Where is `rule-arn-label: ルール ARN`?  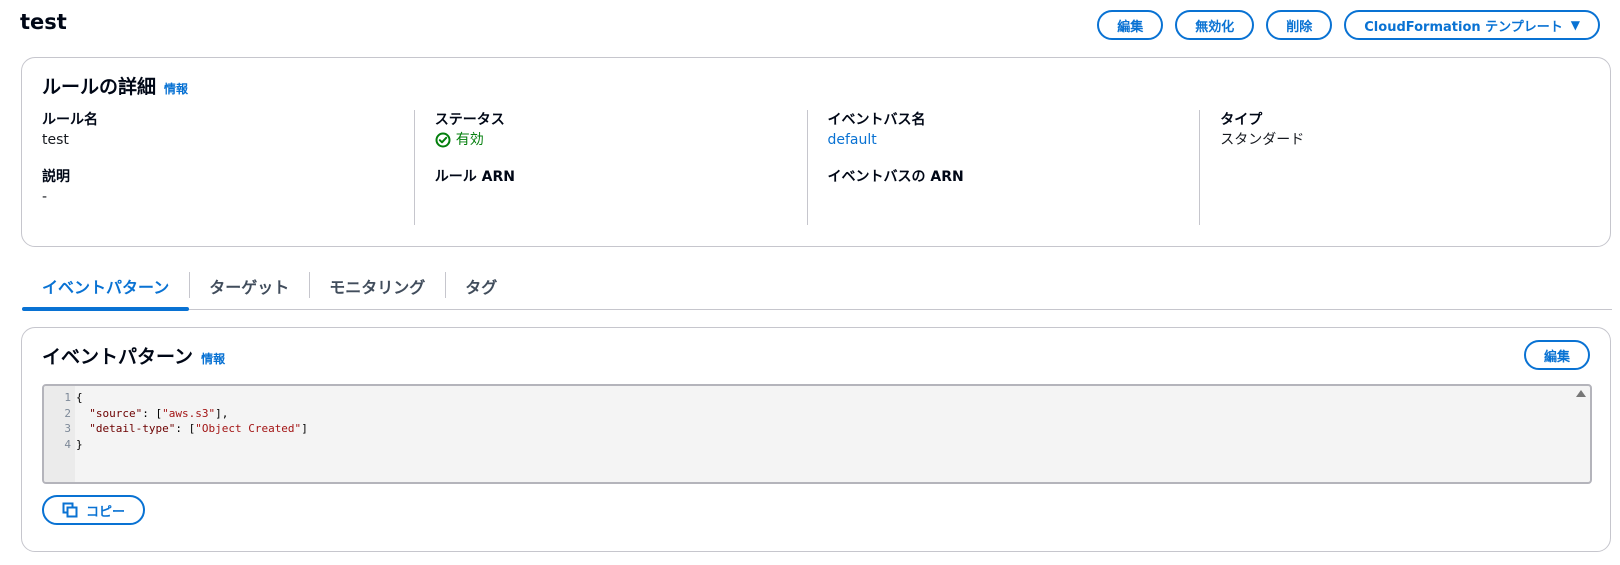
rule-arn-label: ルール ARN is located at coordinates (474, 177).